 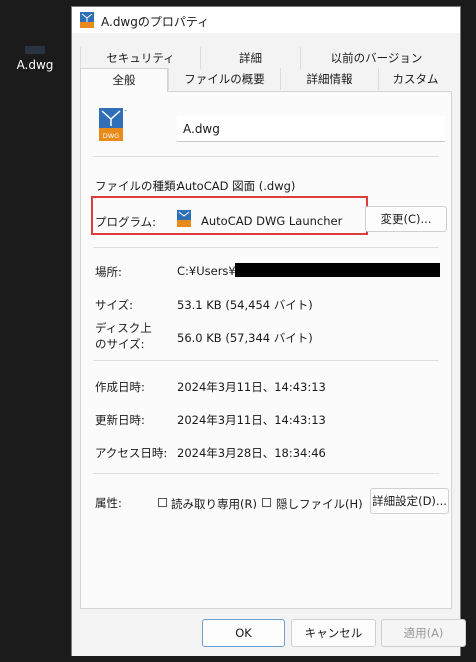 I want to click on svg-text: DWG, so click(x=111, y=136).